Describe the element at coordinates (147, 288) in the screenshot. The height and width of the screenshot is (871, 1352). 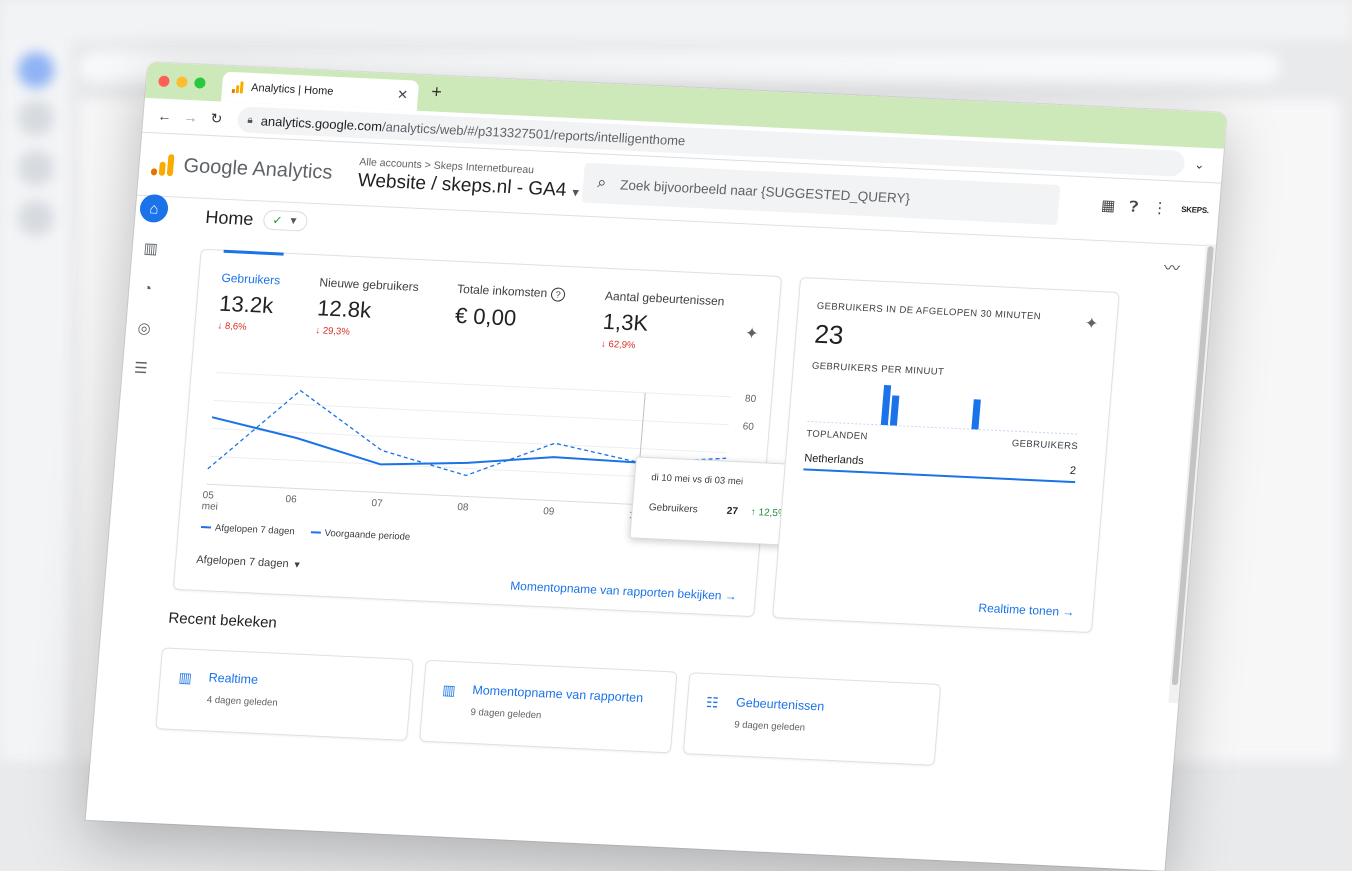
I see `nav-explore-icon: ◔` at that location.